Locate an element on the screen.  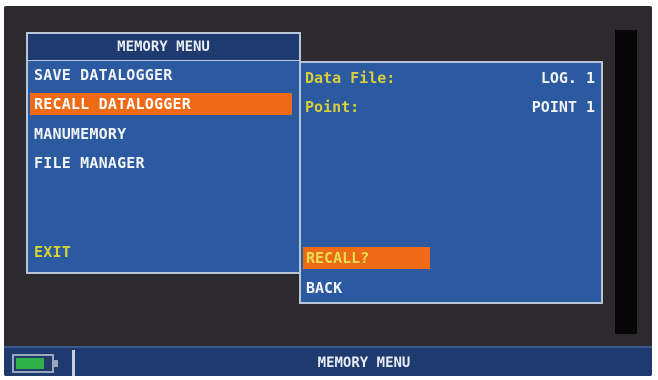
menu-item-manumemory: MANUMEMORY is located at coordinates (161, 134).